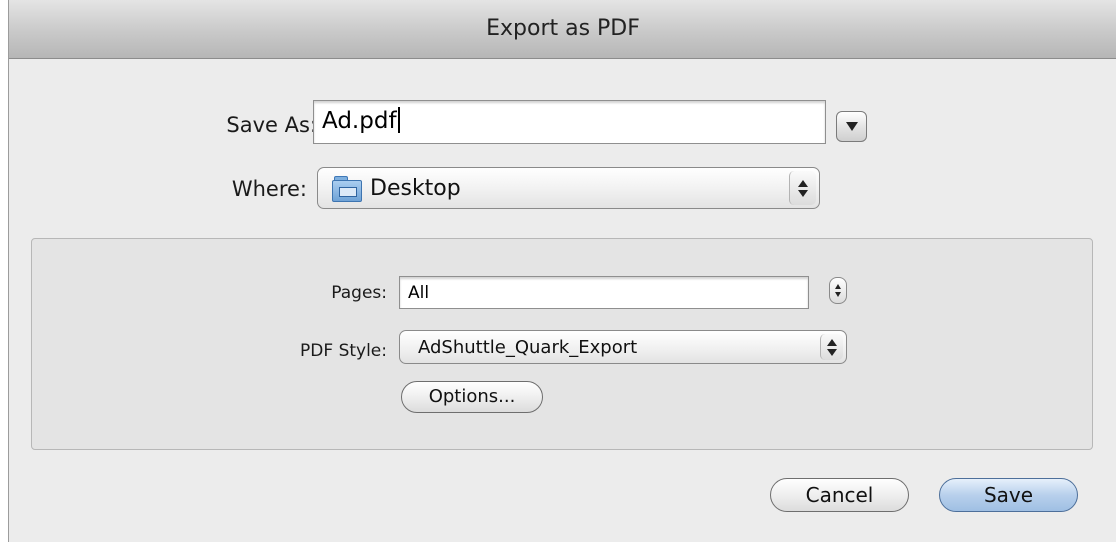  I want to click on where-label: Where:, so click(269, 189).